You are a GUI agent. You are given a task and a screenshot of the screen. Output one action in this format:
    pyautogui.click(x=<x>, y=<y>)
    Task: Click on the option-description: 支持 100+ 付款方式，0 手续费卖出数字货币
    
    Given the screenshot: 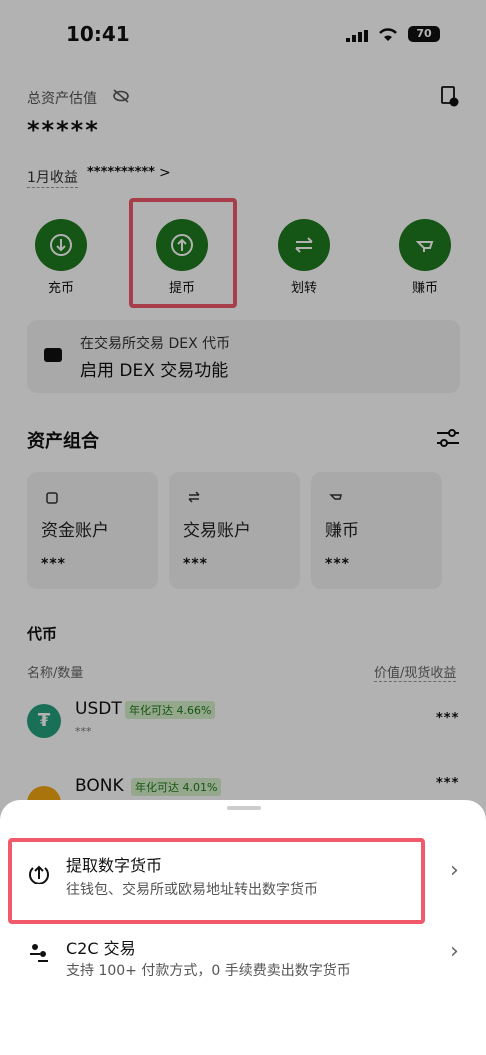 What is the action you would take?
    pyautogui.click(x=208, y=971)
    